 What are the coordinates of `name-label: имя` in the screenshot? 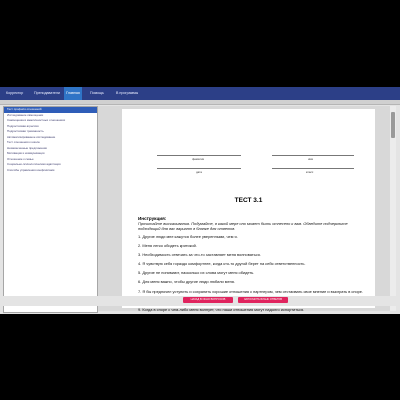 It's located at (310, 158).